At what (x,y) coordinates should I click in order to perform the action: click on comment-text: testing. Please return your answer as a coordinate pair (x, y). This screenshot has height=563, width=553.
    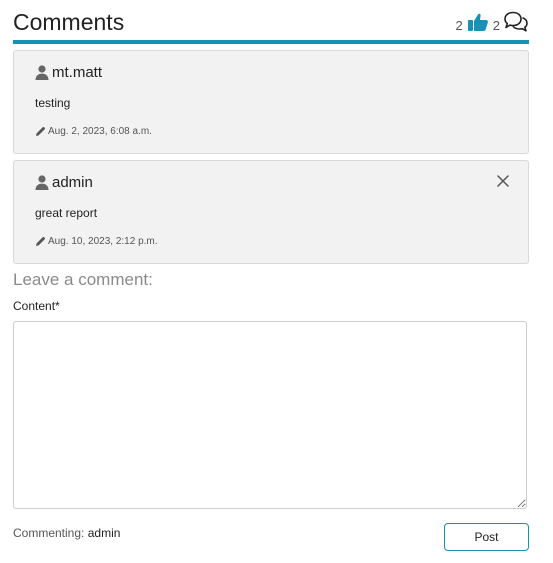
    Looking at the image, I should click on (53, 103).